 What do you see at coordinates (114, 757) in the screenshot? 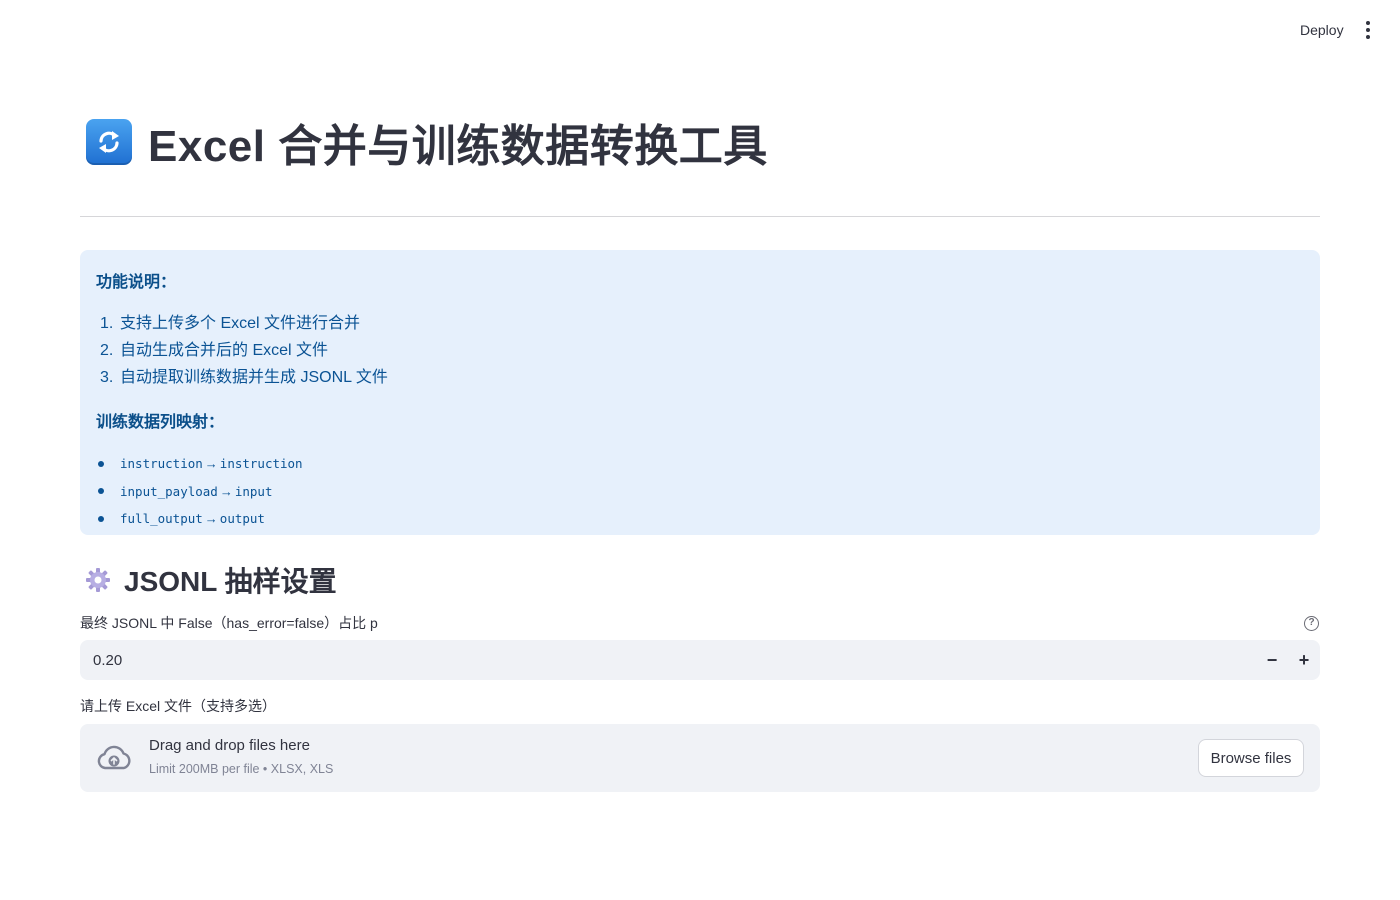
I see `cloud-upload-icon` at bounding box center [114, 757].